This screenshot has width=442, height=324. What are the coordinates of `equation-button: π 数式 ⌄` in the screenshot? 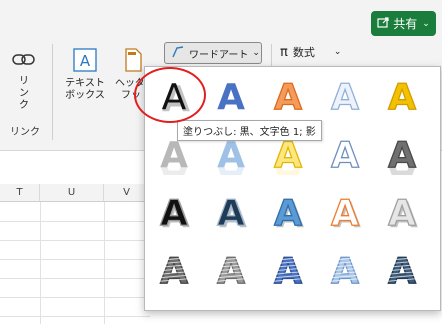 It's located at (310, 52).